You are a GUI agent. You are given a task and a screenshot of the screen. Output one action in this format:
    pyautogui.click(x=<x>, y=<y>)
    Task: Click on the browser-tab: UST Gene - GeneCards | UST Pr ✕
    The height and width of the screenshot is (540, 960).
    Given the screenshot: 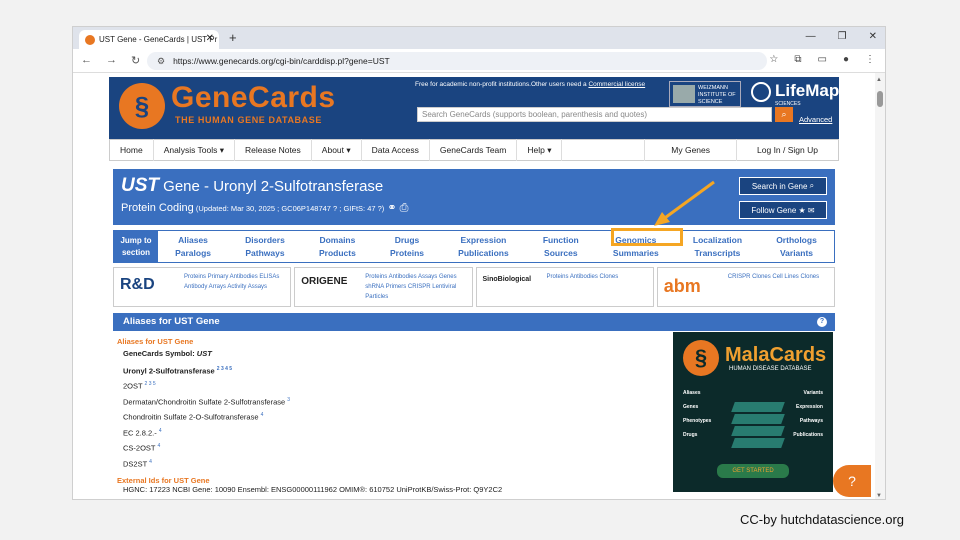 What is the action you would take?
    pyautogui.click(x=149, y=39)
    